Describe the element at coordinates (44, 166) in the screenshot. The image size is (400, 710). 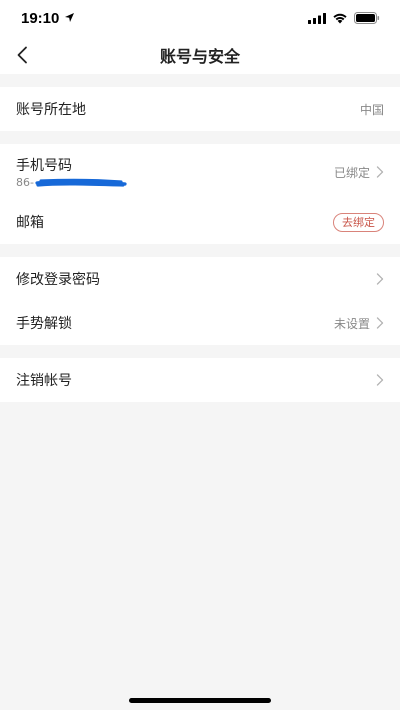
I see `phone-label: 手机号码` at that location.